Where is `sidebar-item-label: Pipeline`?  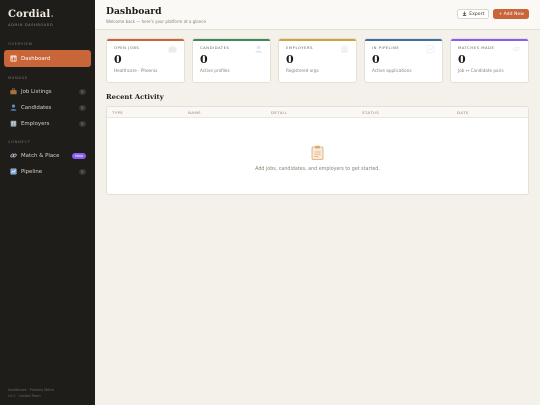 sidebar-item-label: Pipeline is located at coordinates (32, 171).